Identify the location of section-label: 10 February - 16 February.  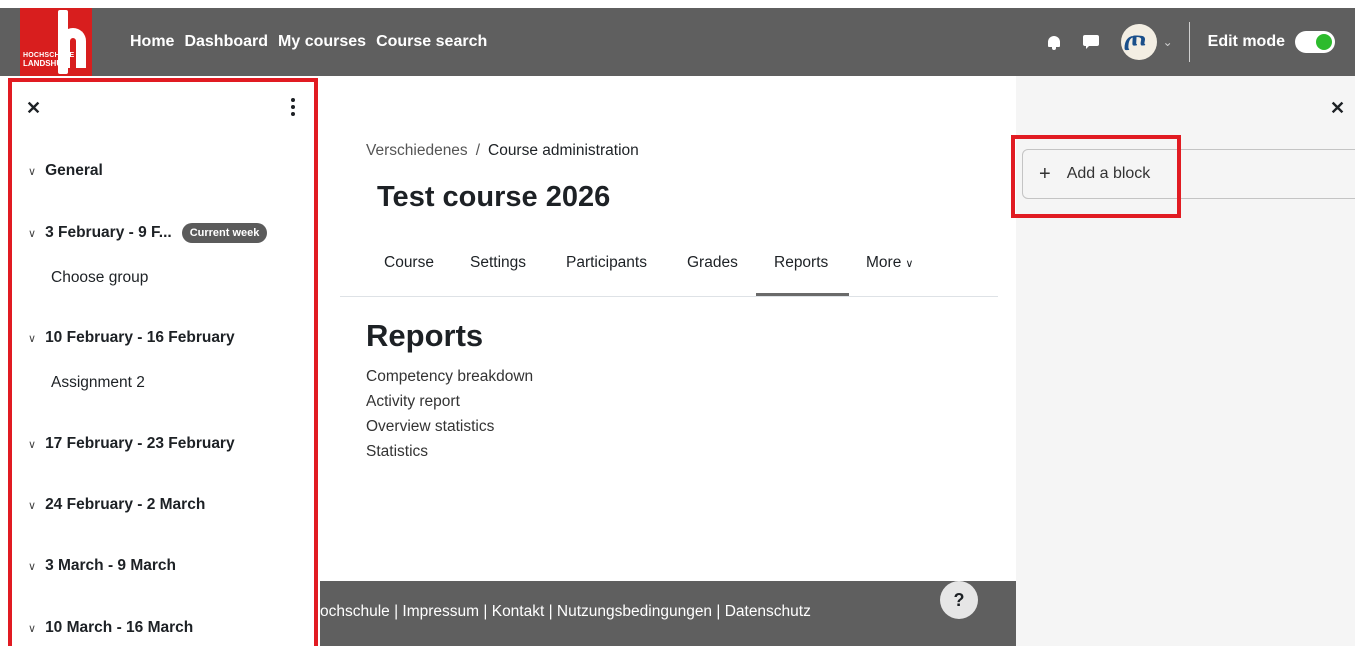
(140, 337).